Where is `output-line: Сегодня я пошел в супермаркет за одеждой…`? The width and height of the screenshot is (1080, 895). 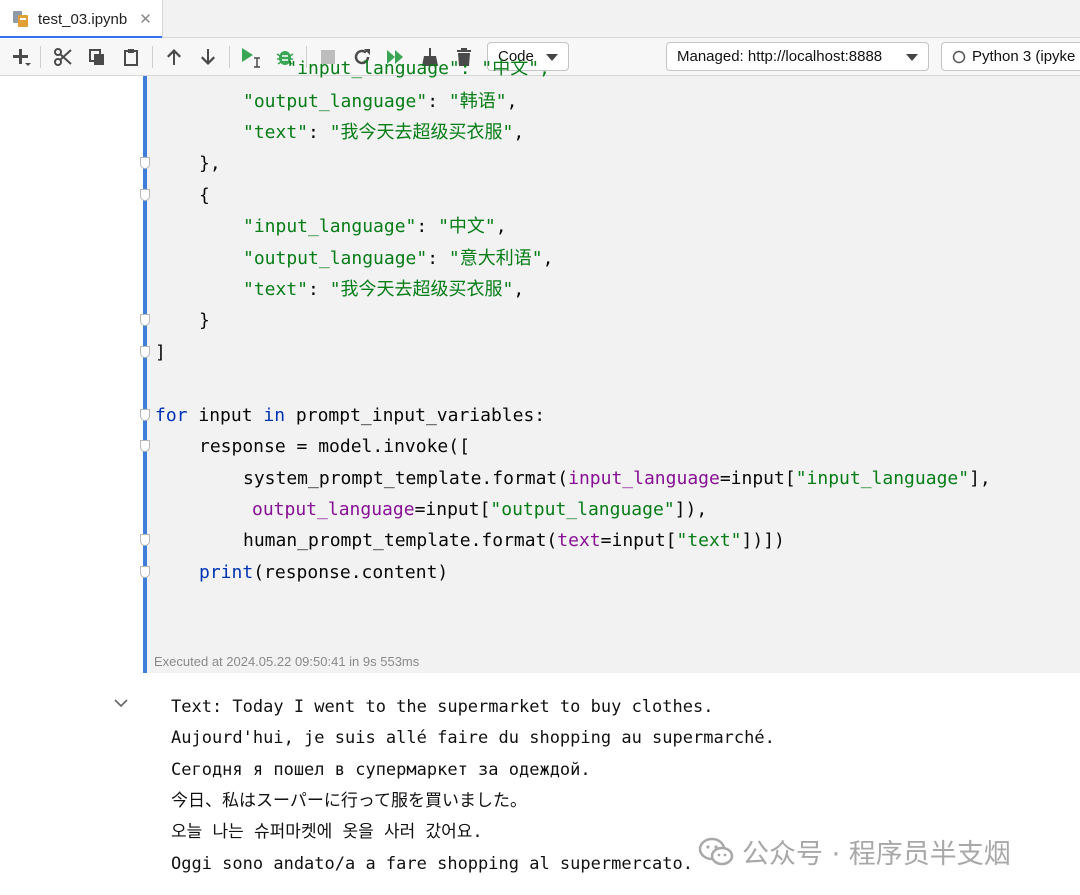 output-line: Сегодня я пошел в супермаркет за одеждой… is located at coordinates (381, 770).